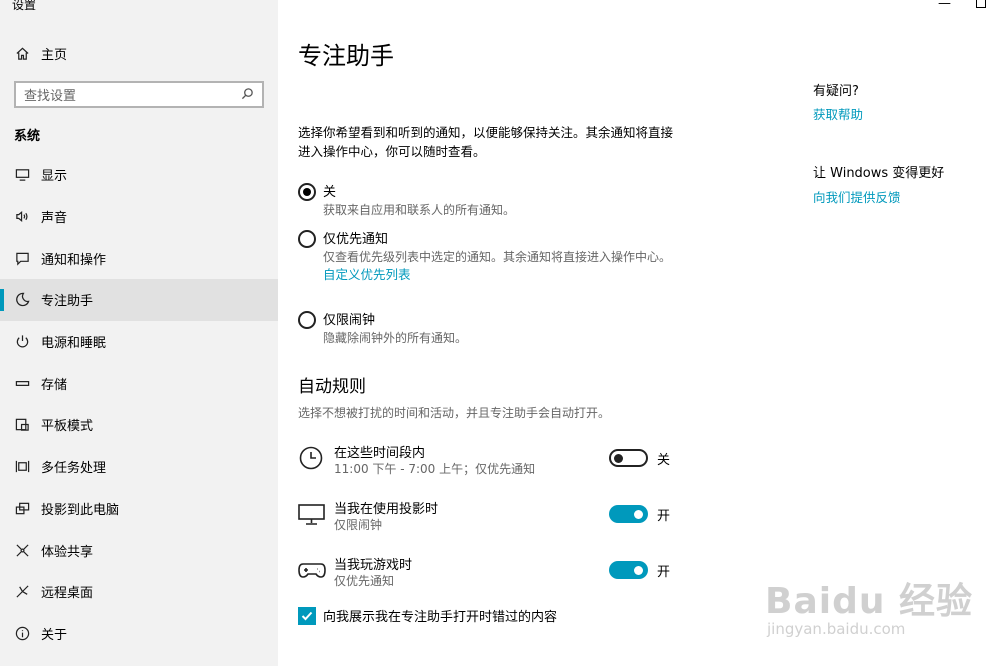 Image resolution: width=1000 pixels, height=666 pixels. What do you see at coordinates (22, 550) in the screenshot?
I see `share-icon` at bounding box center [22, 550].